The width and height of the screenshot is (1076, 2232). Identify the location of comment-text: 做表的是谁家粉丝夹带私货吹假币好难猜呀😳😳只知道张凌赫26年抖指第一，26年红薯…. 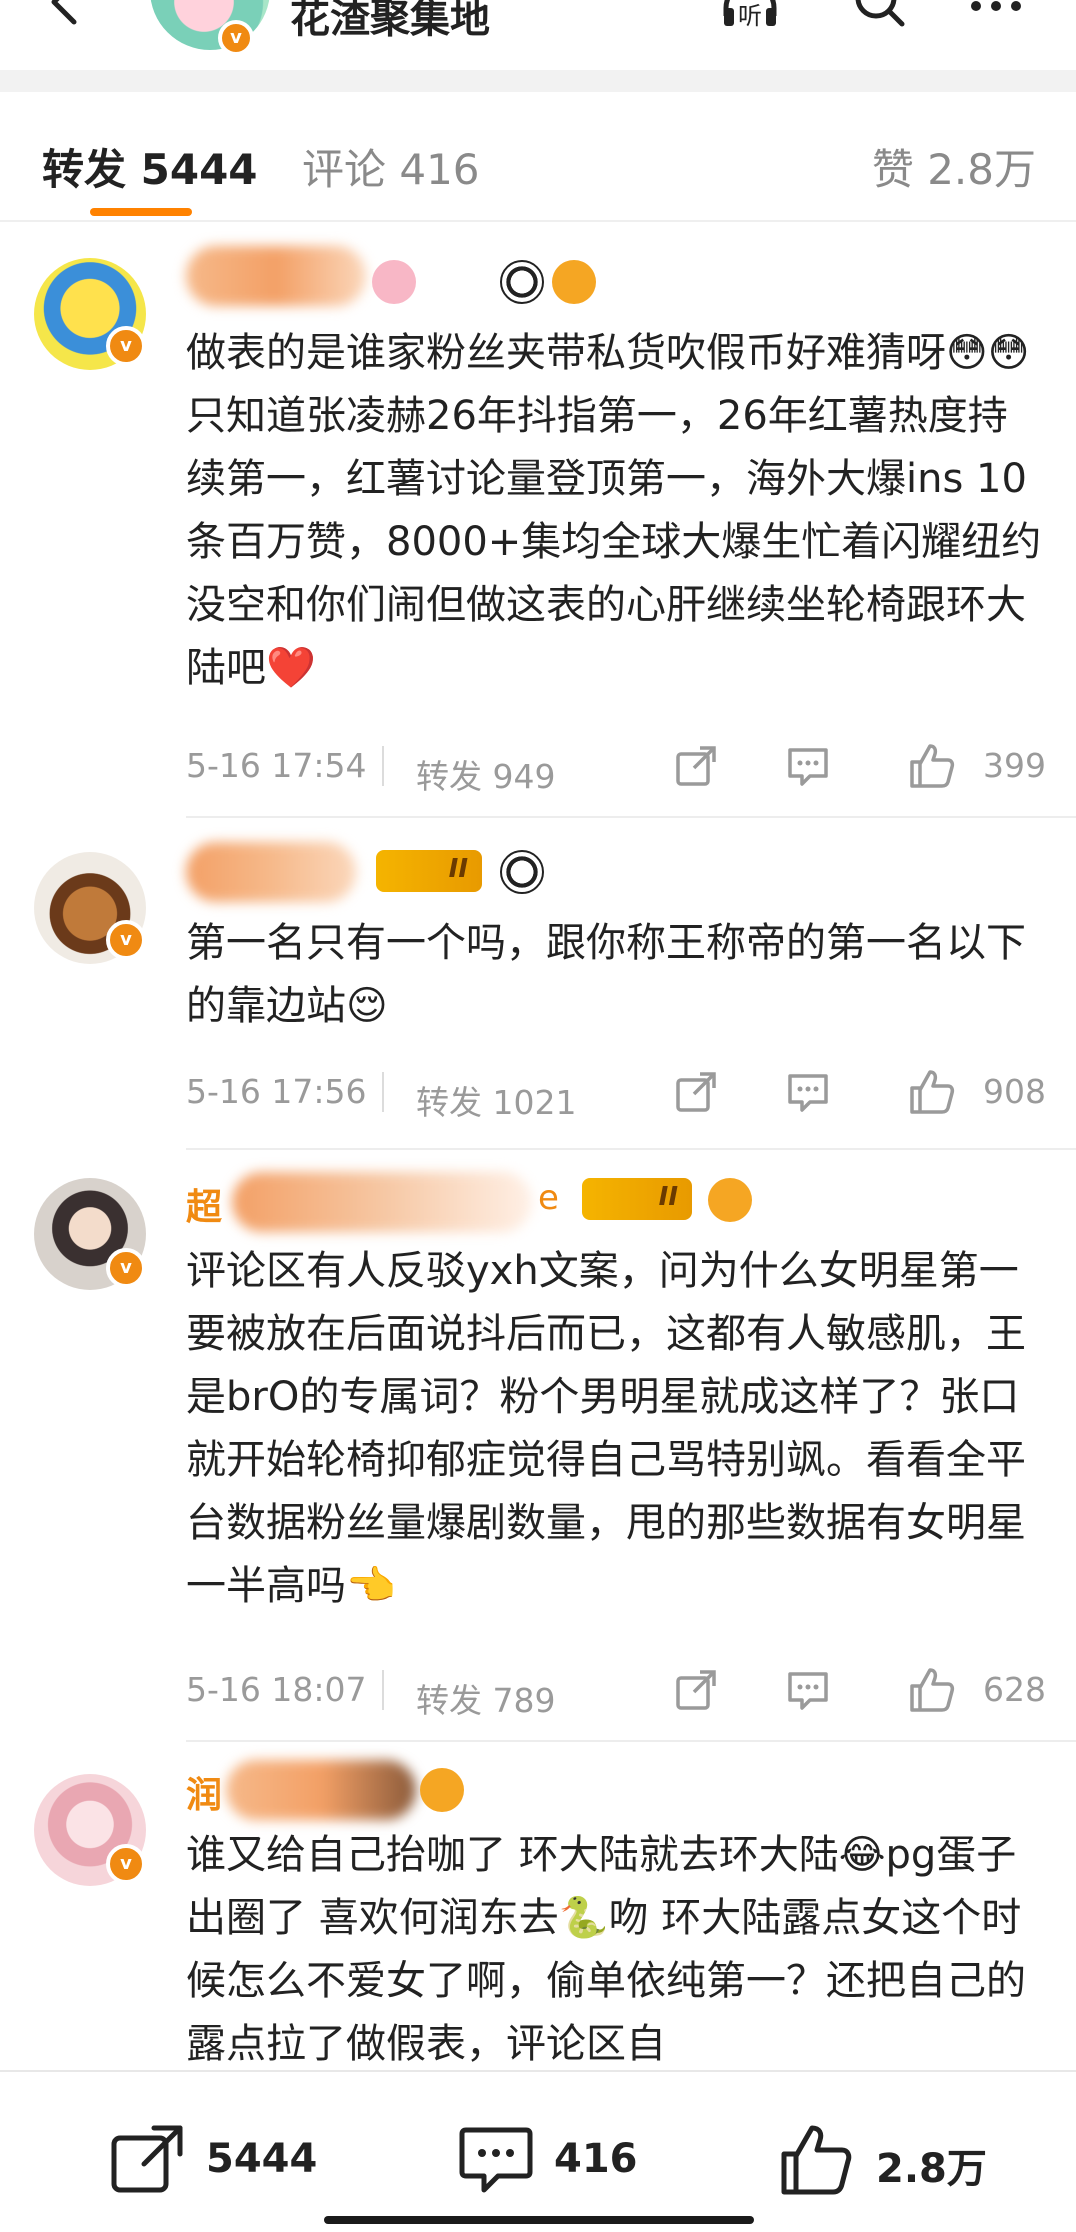
(614, 510).